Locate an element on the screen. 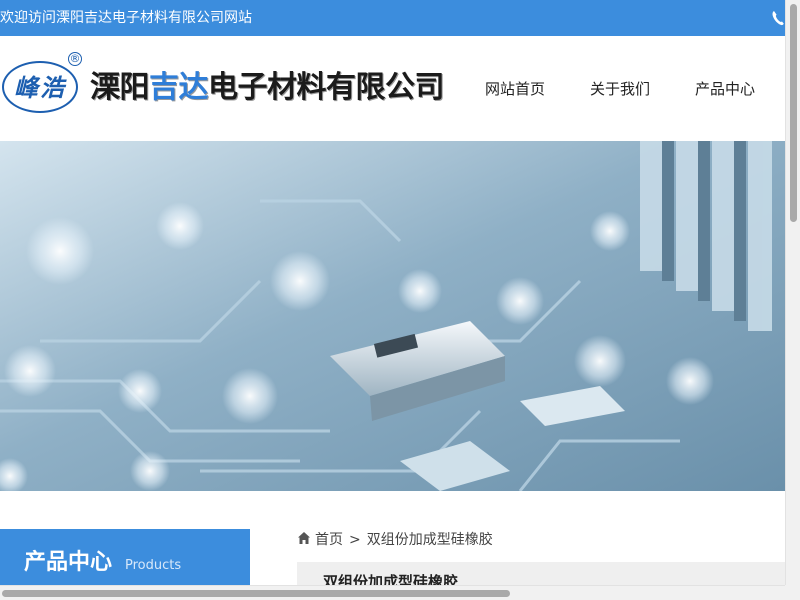  sidebar-title: 产品中心 Products is located at coordinates (125, 557).